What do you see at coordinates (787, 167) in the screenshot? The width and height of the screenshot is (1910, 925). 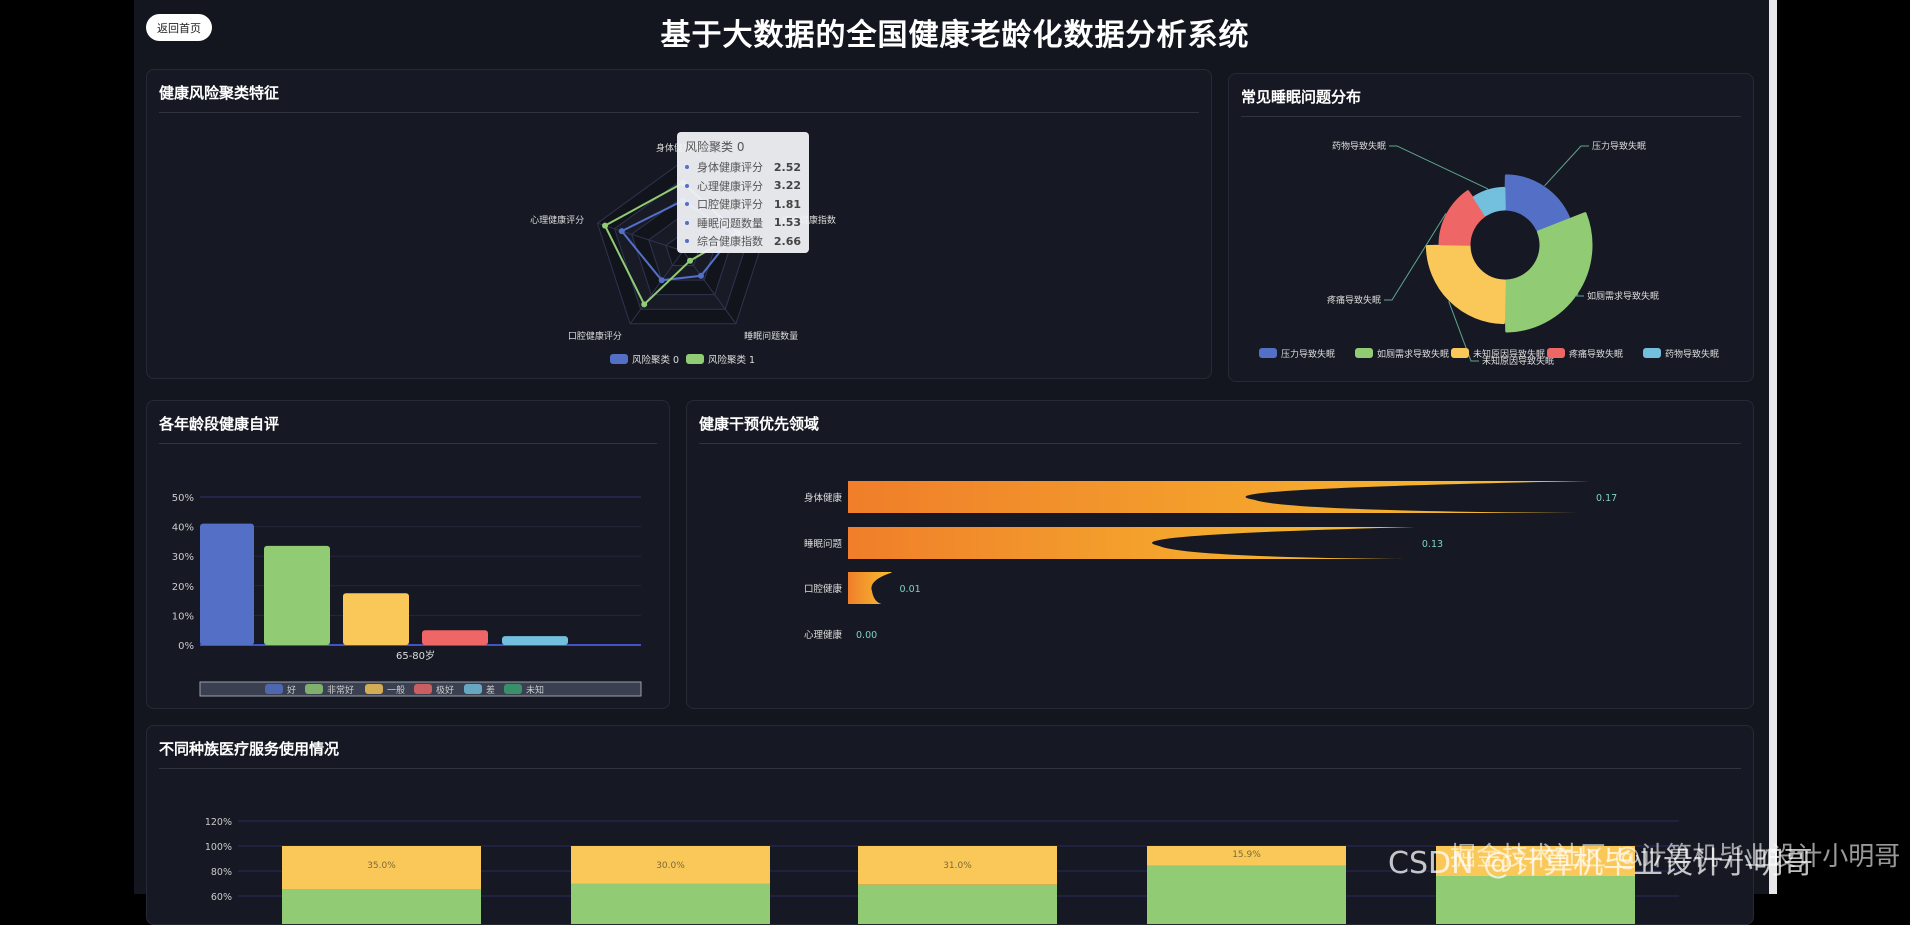 I see `tooltip-value: 2.52` at bounding box center [787, 167].